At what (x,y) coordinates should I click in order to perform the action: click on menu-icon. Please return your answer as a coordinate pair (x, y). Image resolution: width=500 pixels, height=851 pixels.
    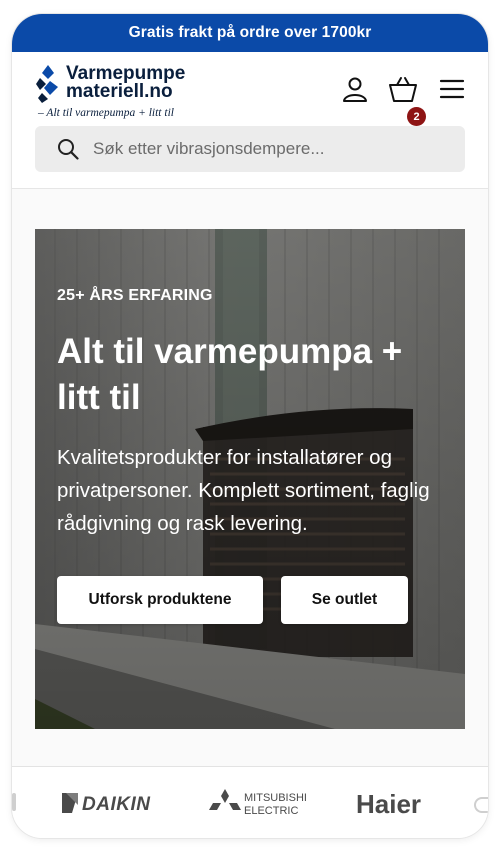
    Looking at the image, I should click on (452, 89).